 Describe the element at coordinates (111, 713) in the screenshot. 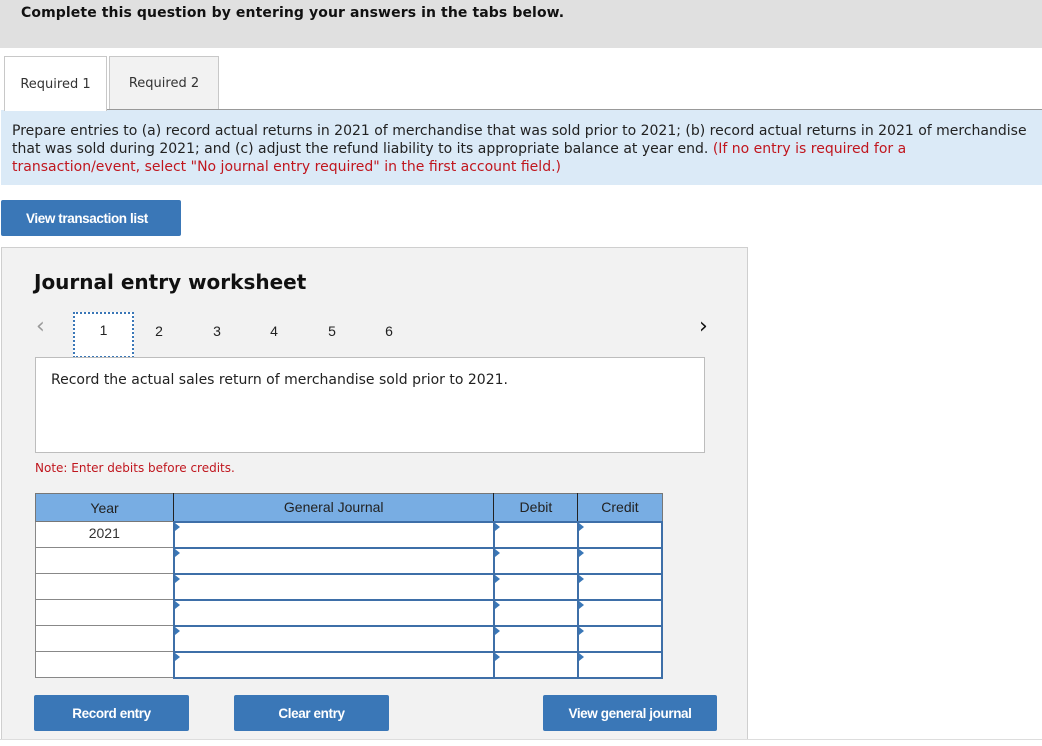

I see `record-entry-button: Record entry` at that location.